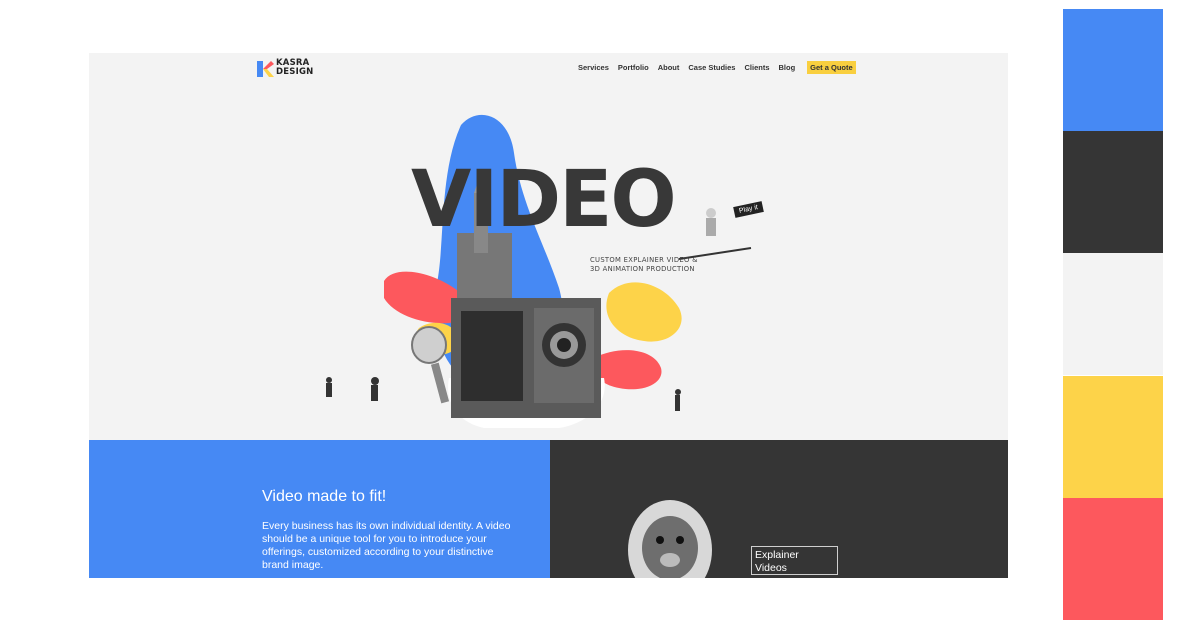  Describe the element at coordinates (644, 312) in the screenshot. I see `yellow-blob-right` at that location.